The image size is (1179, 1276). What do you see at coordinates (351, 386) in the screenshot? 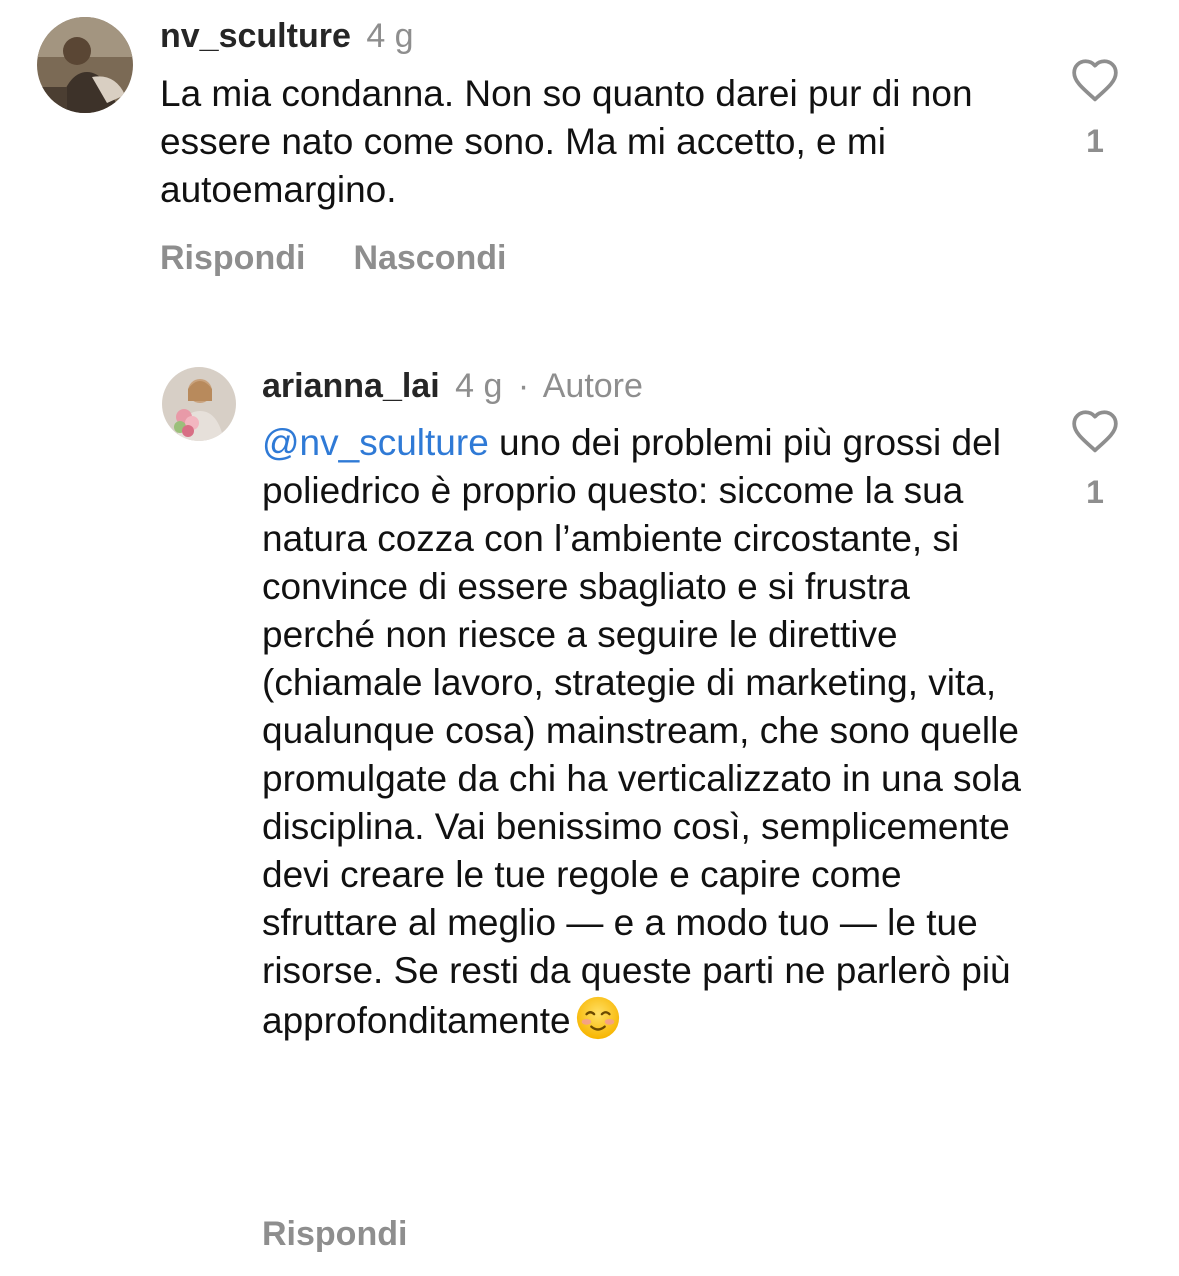
I see `username: arianna_lai` at bounding box center [351, 386].